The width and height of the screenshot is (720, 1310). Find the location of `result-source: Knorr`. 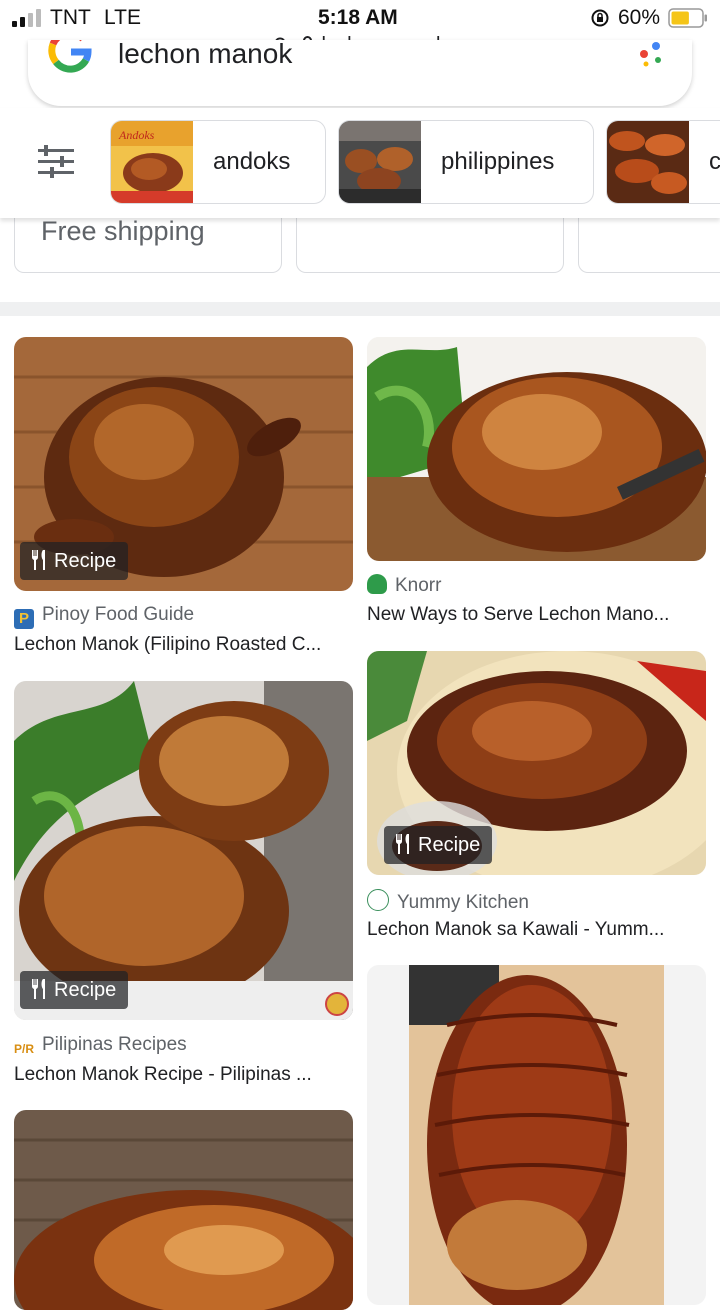

result-source: Knorr is located at coordinates (404, 585).